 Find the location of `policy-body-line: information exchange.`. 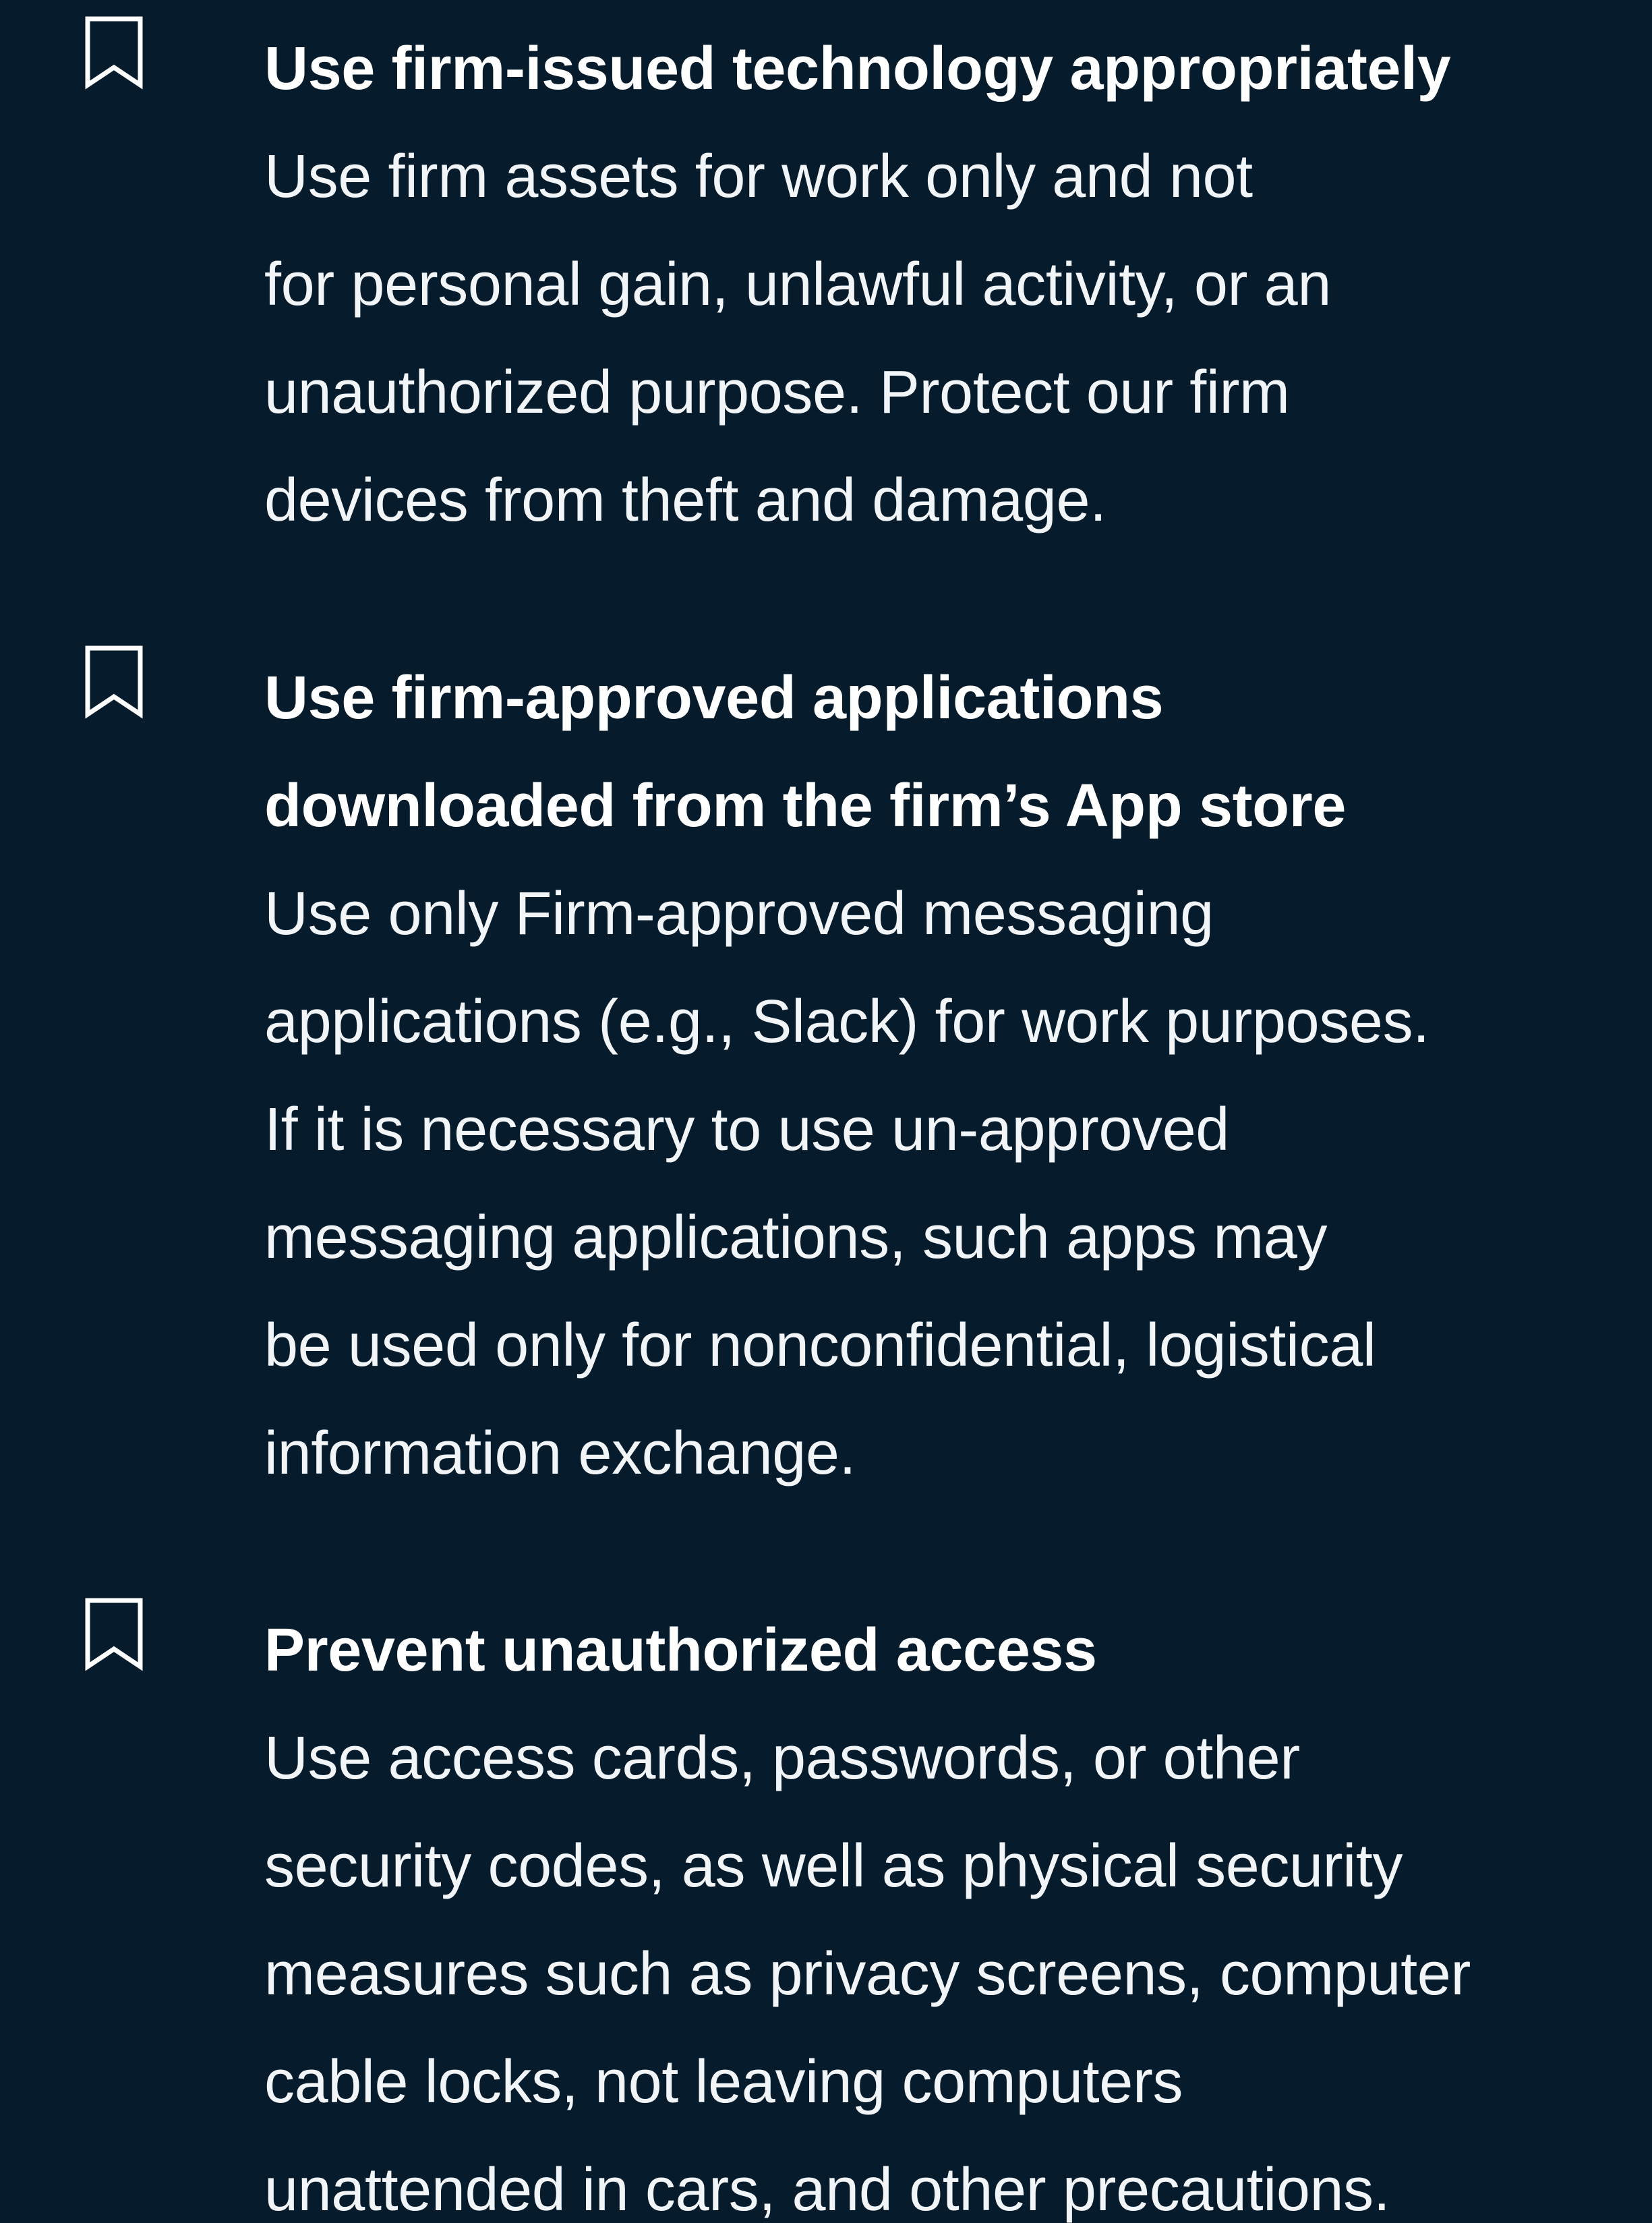

policy-body-line: information exchange. is located at coordinates (560, 1453).